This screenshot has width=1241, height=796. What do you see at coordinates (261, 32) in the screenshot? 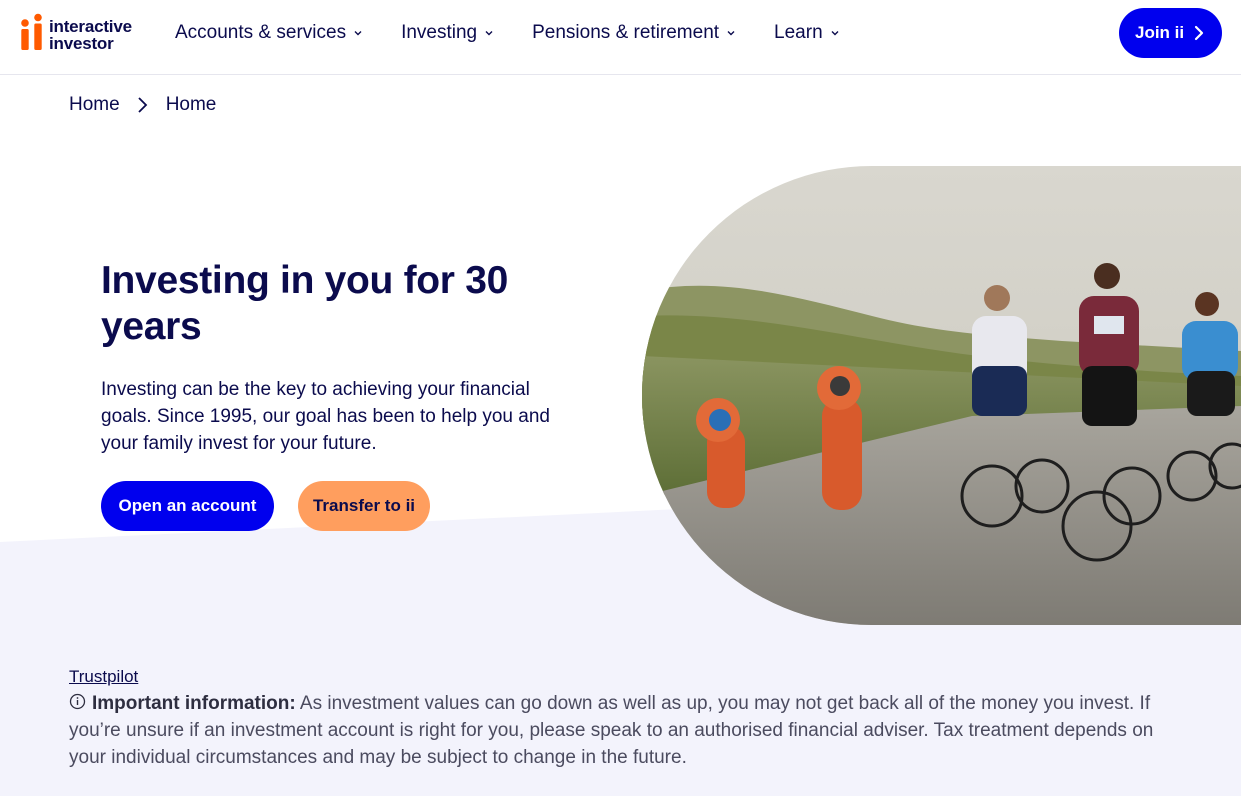
I see `nav-label: Accounts & services` at bounding box center [261, 32].